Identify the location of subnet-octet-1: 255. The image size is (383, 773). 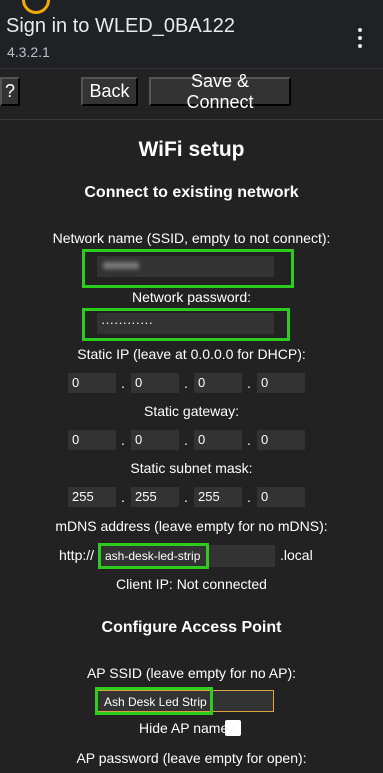
(92, 497).